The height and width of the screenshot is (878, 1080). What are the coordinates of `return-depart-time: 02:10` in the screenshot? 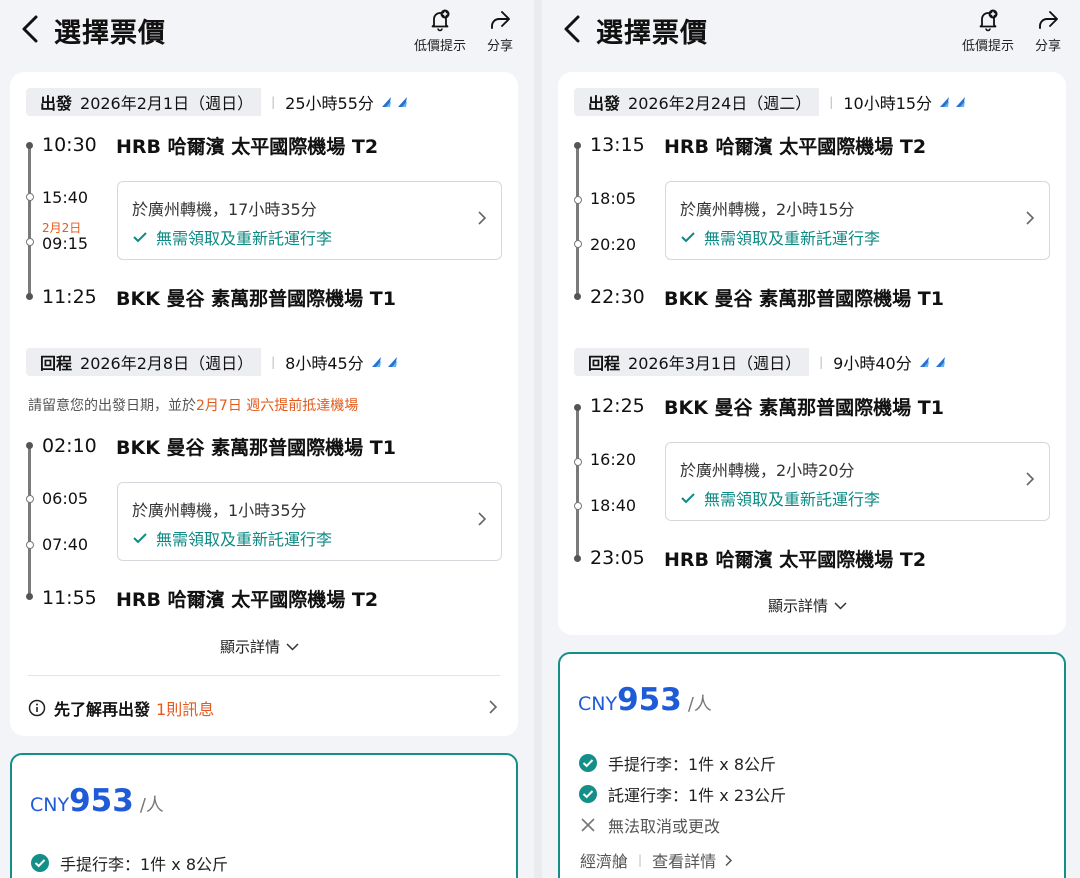 It's located at (69, 446).